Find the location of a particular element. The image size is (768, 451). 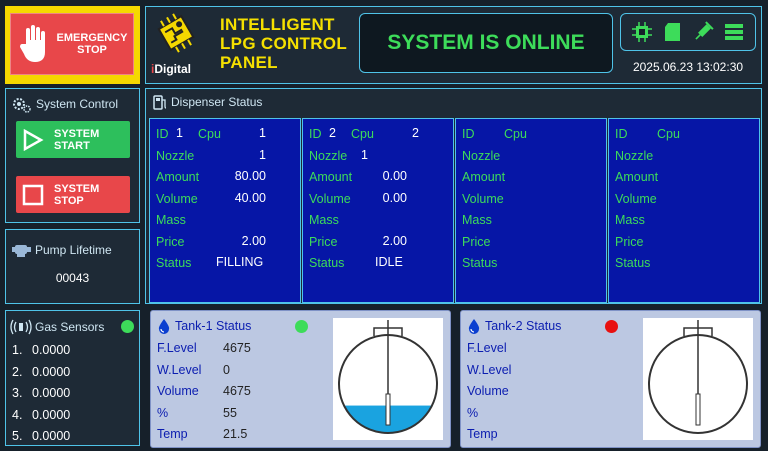

emergency-stop-label-1: EMERGENCY is located at coordinates (92, 38).